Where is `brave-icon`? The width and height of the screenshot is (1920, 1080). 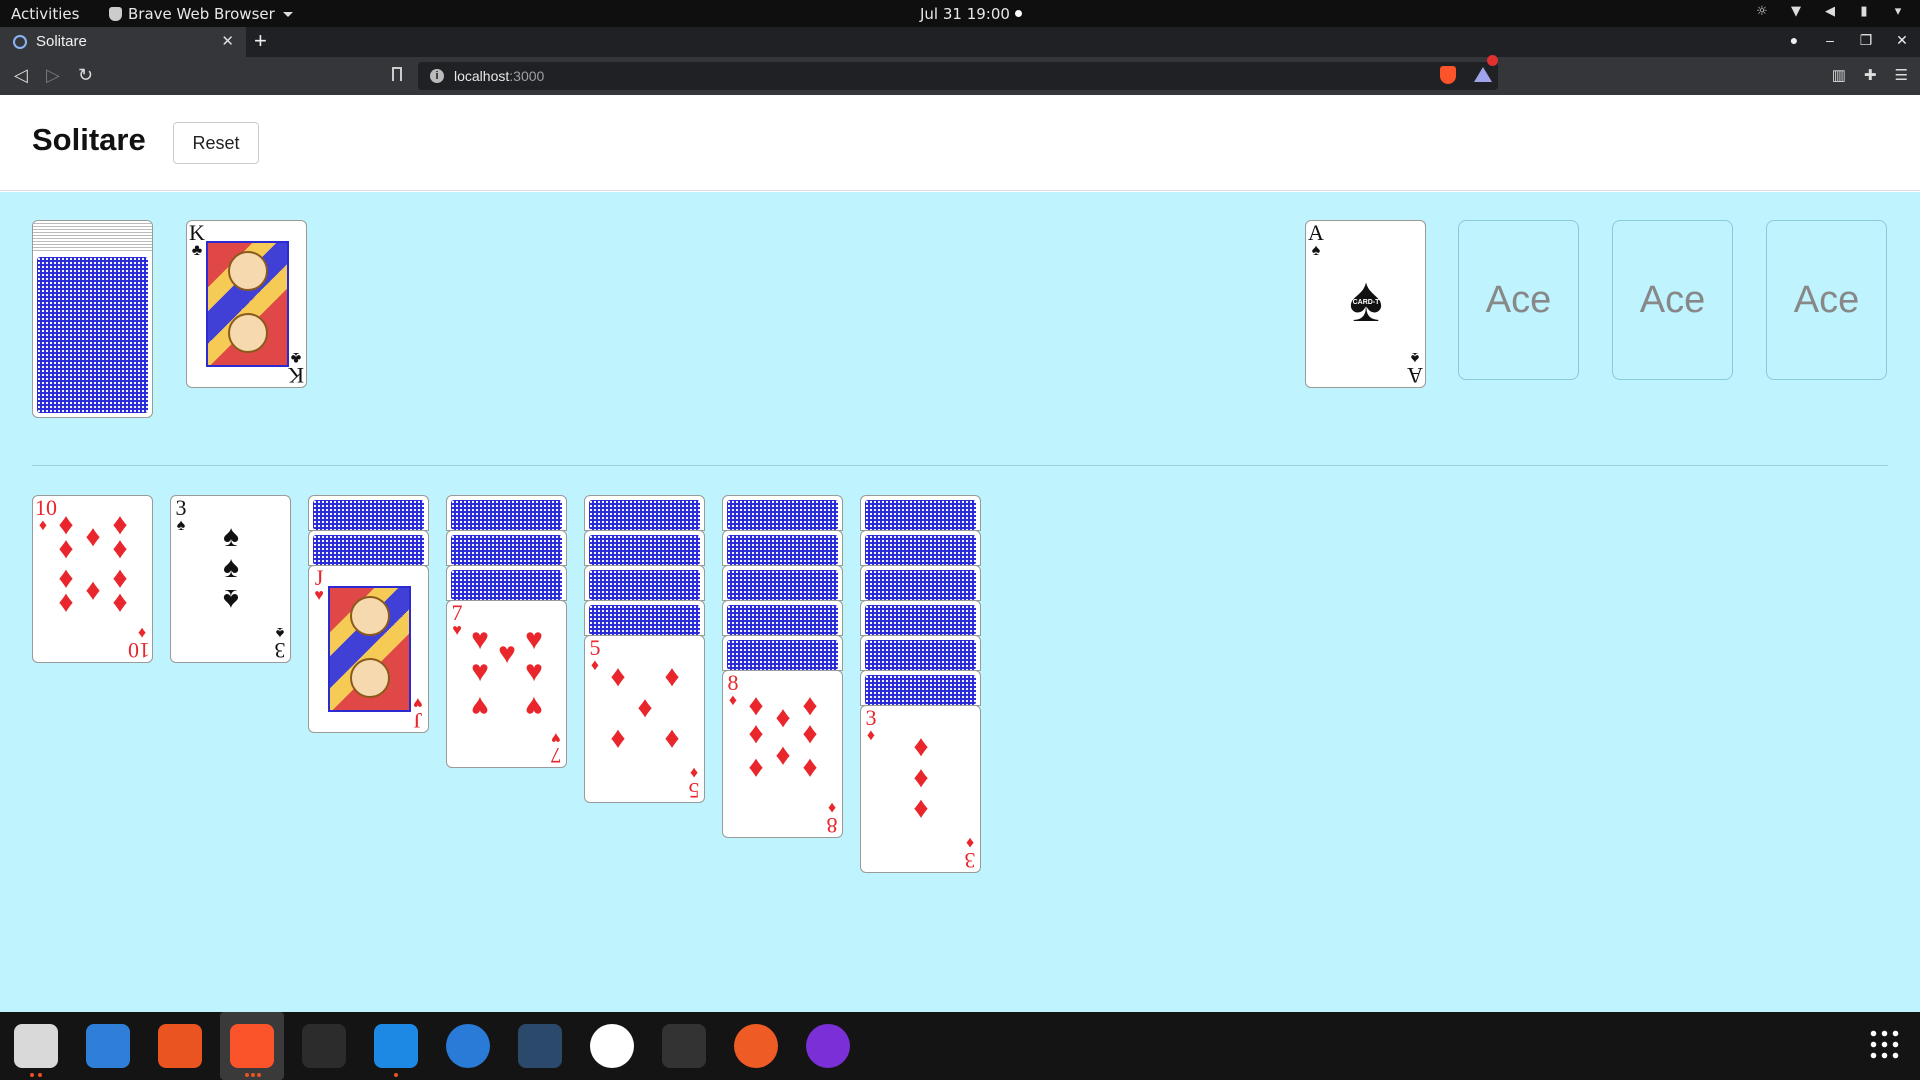 brave-icon is located at coordinates (252, 1046).